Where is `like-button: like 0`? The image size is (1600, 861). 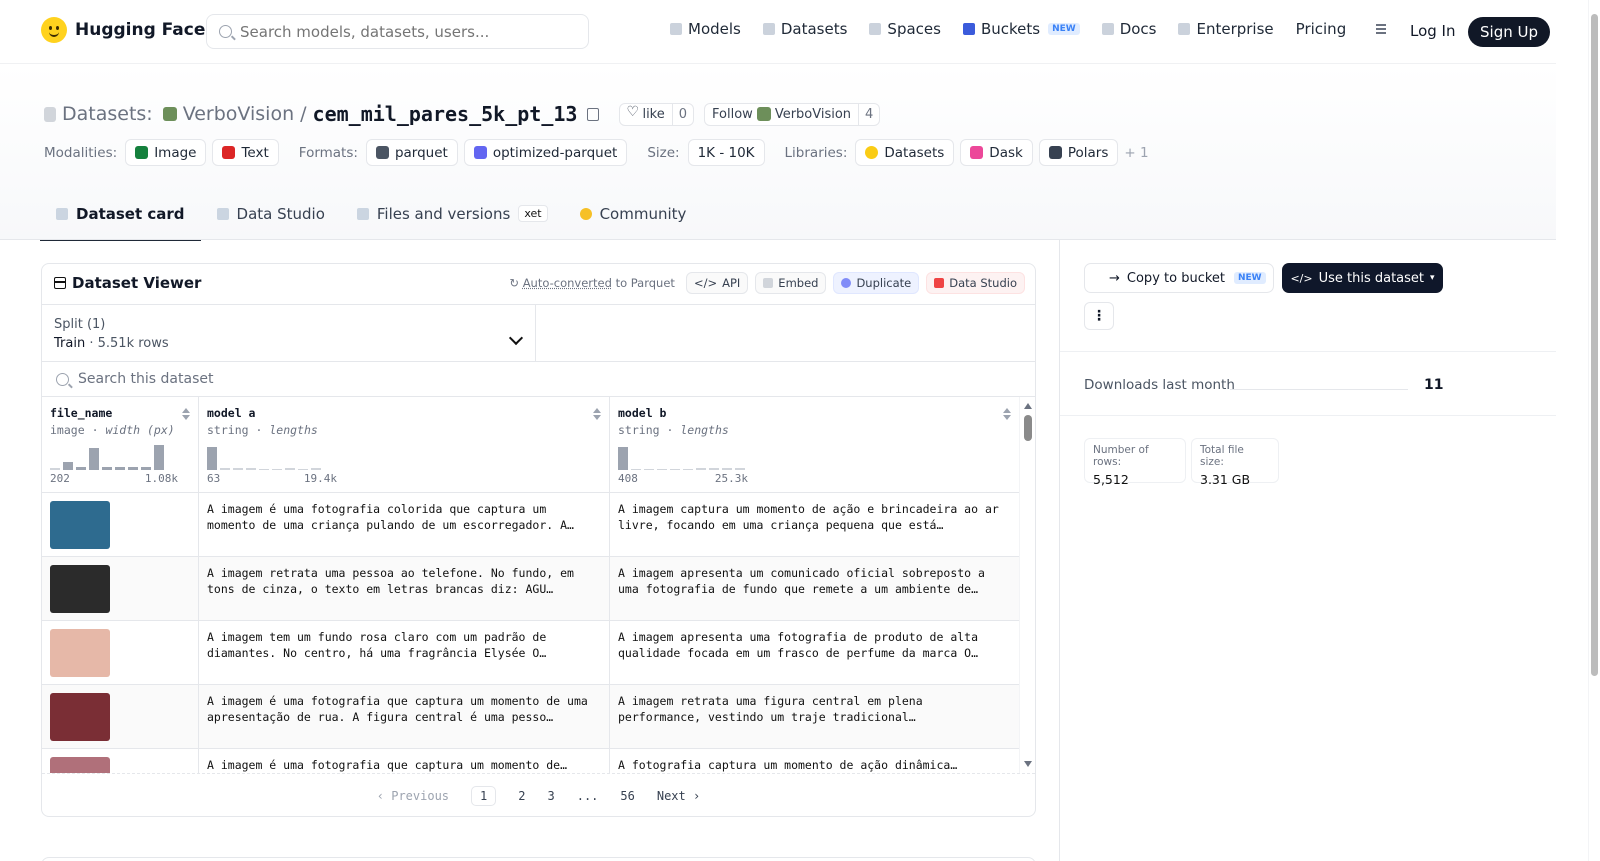 like-button: like 0 is located at coordinates (657, 114).